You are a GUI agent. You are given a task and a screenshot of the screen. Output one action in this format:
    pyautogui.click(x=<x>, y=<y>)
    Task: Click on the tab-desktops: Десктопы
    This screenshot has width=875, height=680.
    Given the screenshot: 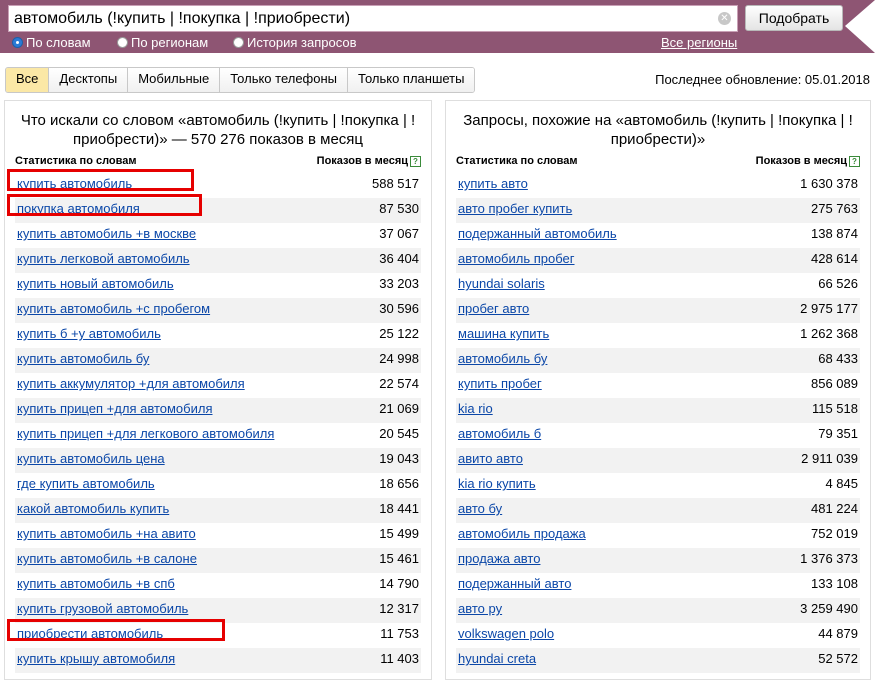 What is the action you would take?
    pyautogui.click(x=89, y=80)
    